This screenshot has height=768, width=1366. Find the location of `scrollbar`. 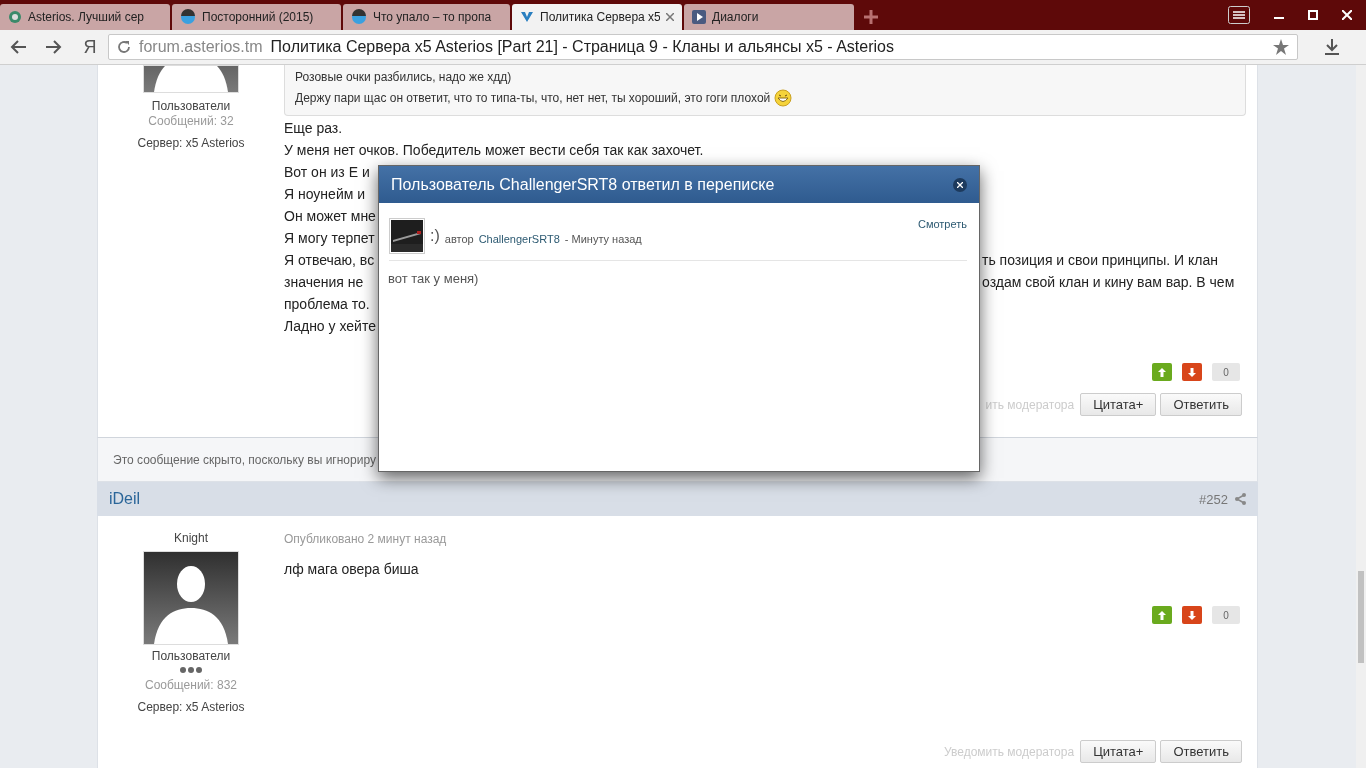

scrollbar is located at coordinates (1361, 416).